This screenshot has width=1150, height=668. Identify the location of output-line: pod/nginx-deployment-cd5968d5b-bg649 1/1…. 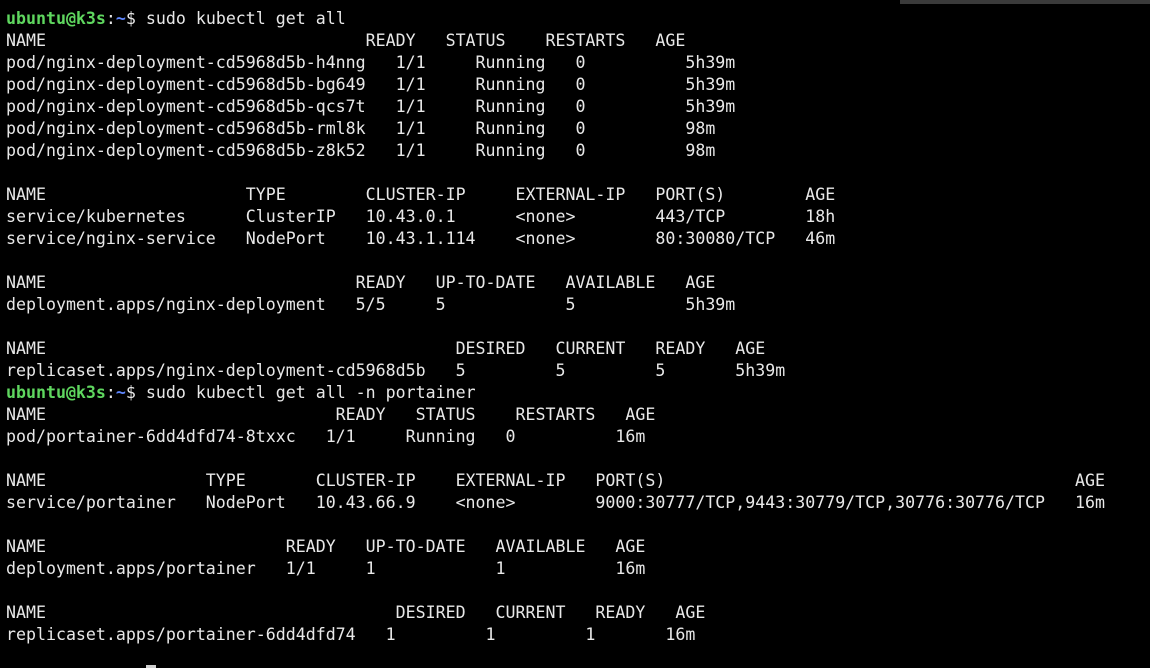
(371, 84).